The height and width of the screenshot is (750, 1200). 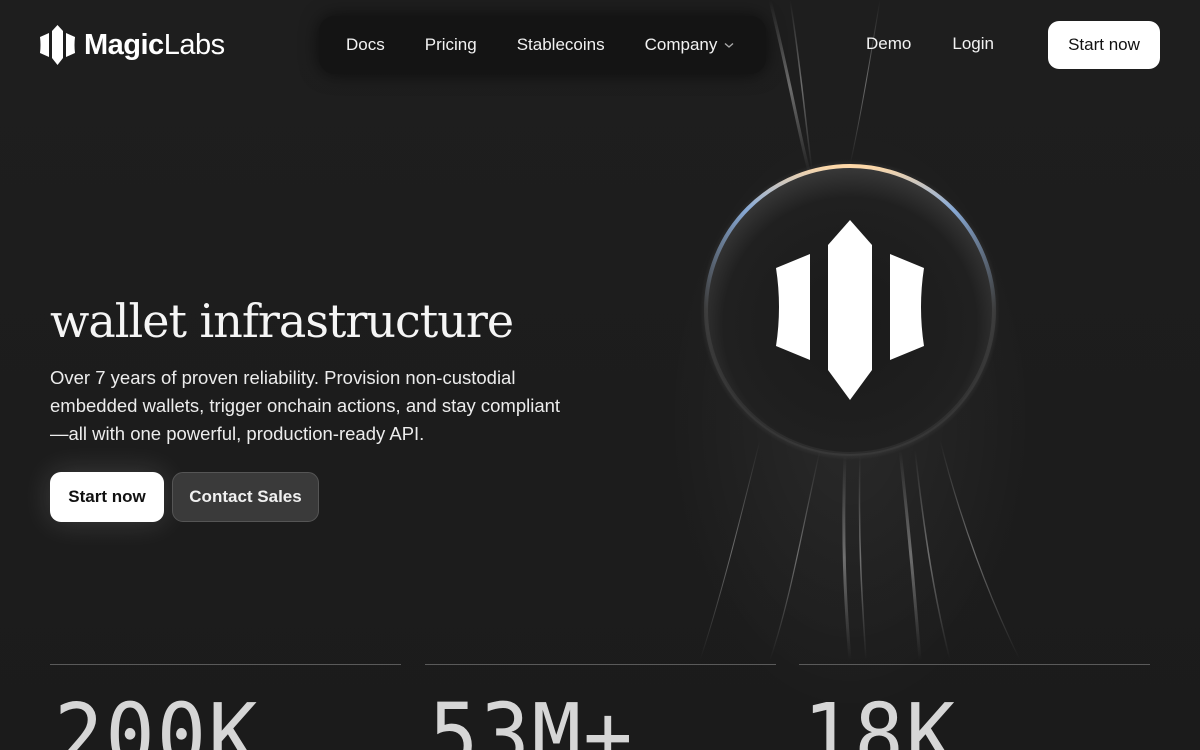 What do you see at coordinates (880, 717) in the screenshot?
I see `stat-value: 18K` at bounding box center [880, 717].